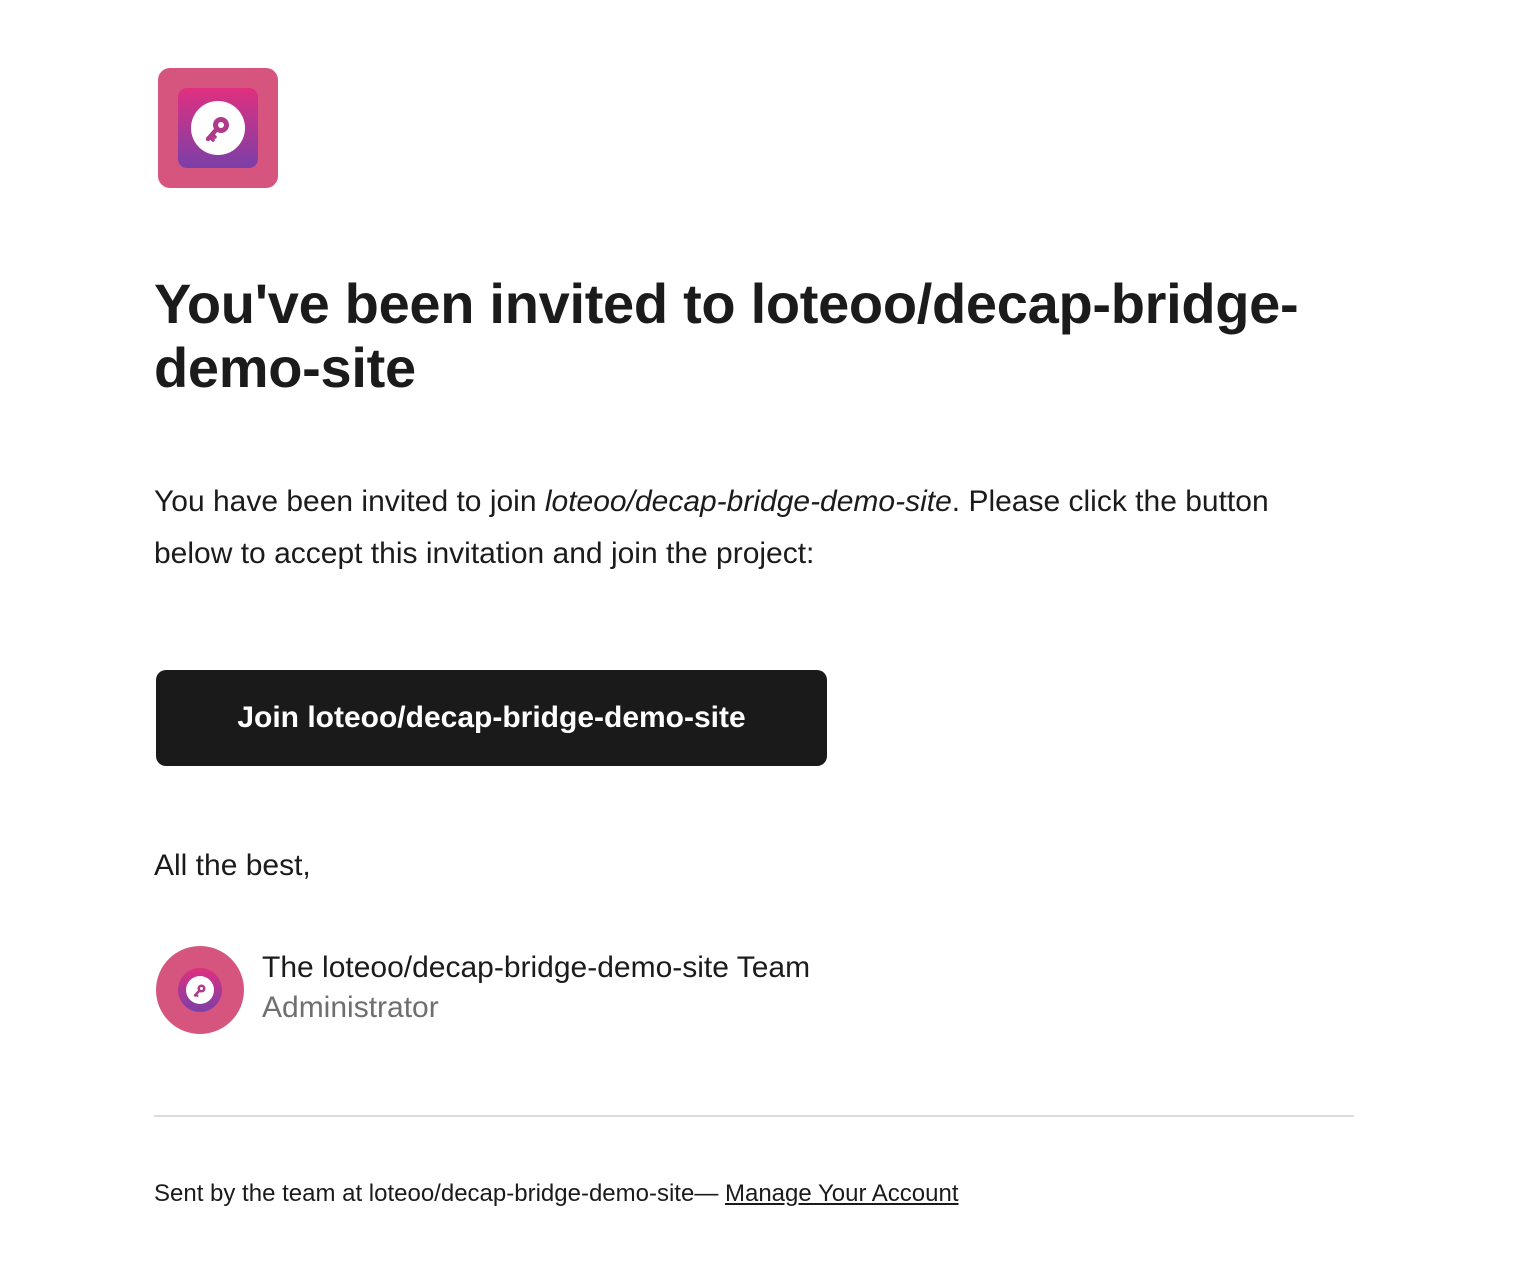 The width and height of the screenshot is (1534, 1268). What do you see at coordinates (842, 1193) in the screenshot?
I see `manage-account-link: Manage Your Account` at bounding box center [842, 1193].